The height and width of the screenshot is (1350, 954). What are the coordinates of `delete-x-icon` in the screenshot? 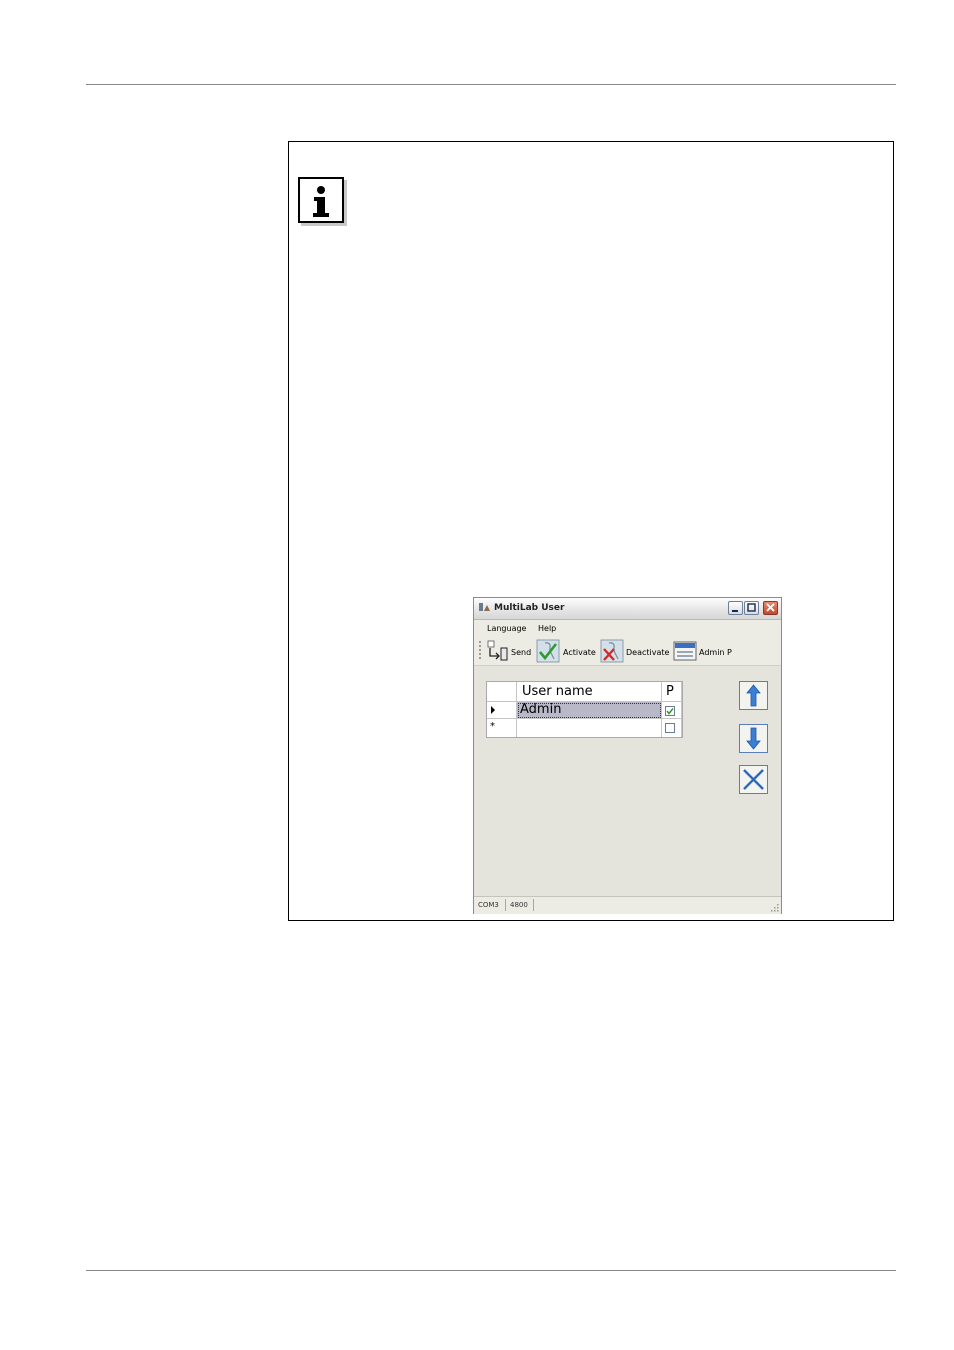 It's located at (753, 779).